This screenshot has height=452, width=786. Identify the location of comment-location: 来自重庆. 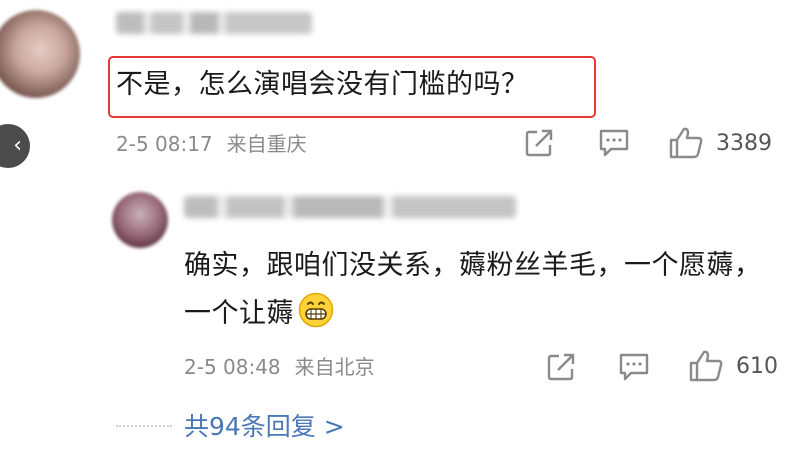
(266, 144).